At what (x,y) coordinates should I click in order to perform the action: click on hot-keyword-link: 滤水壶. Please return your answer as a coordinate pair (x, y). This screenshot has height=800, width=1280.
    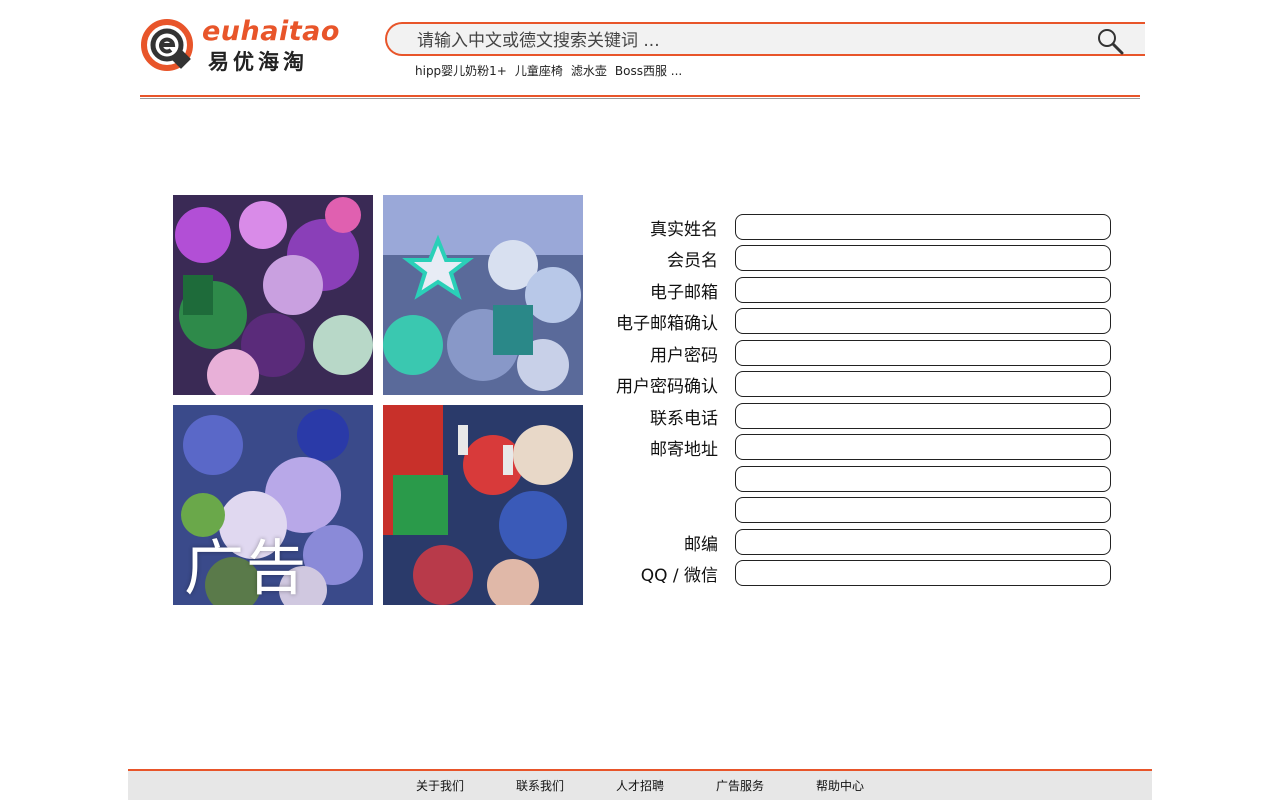
    Looking at the image, I should click on (589, 70).